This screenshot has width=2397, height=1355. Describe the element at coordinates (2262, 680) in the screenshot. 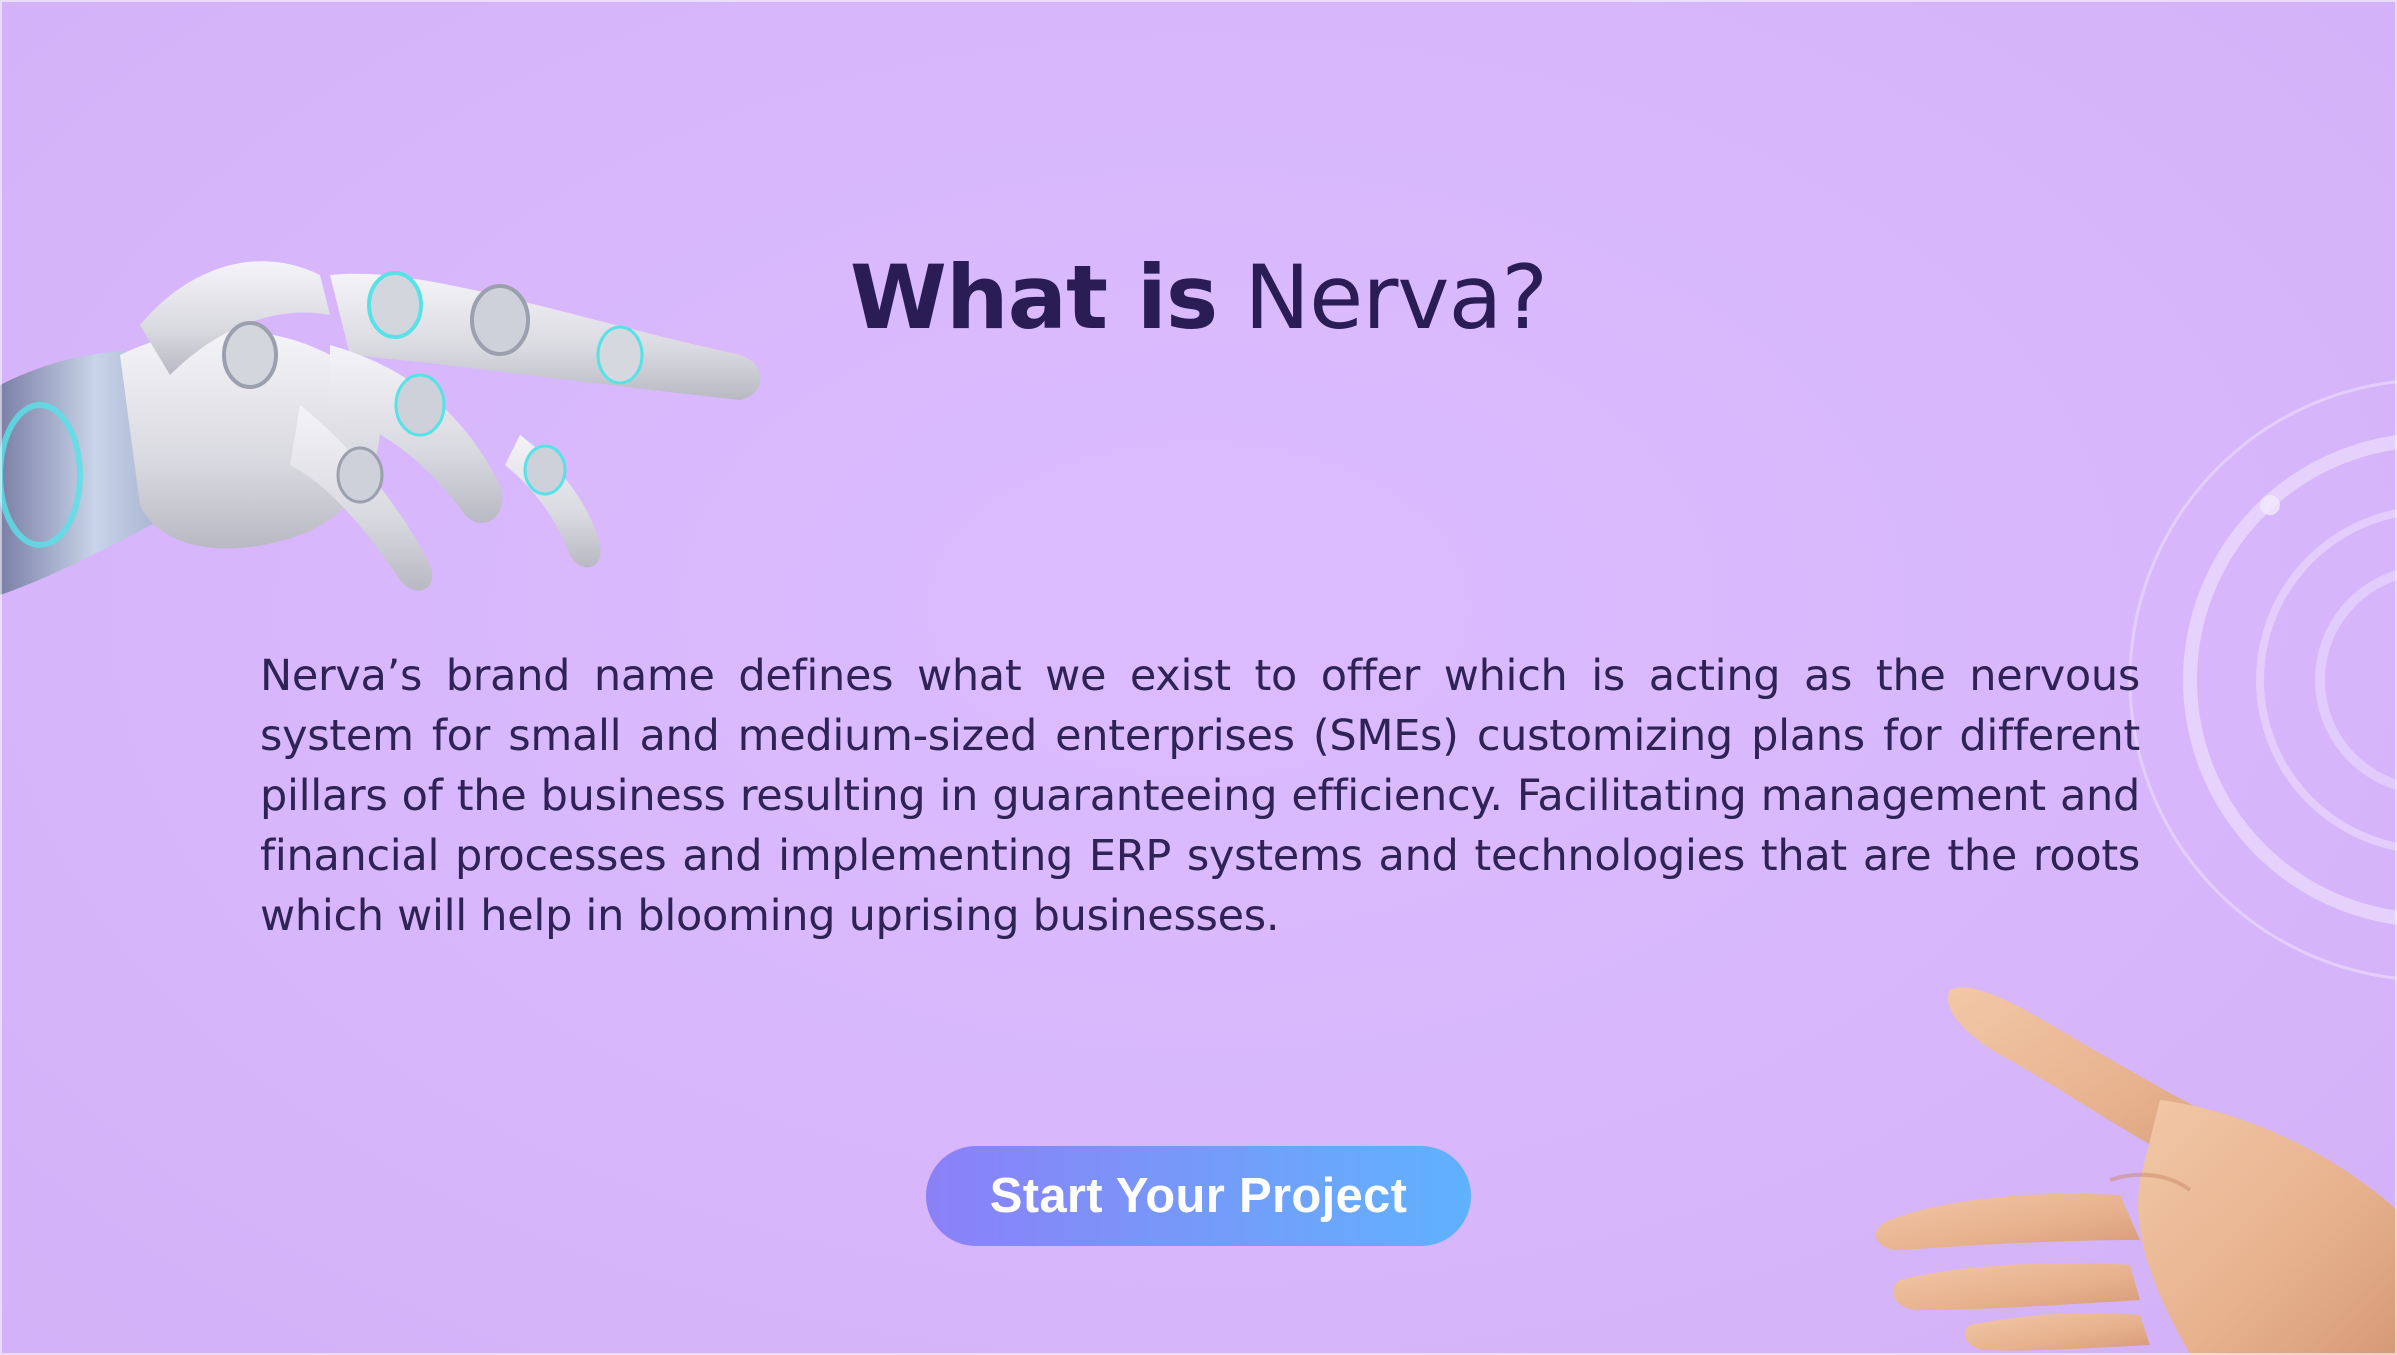

I see `concentric-rings-decoration` at that location.